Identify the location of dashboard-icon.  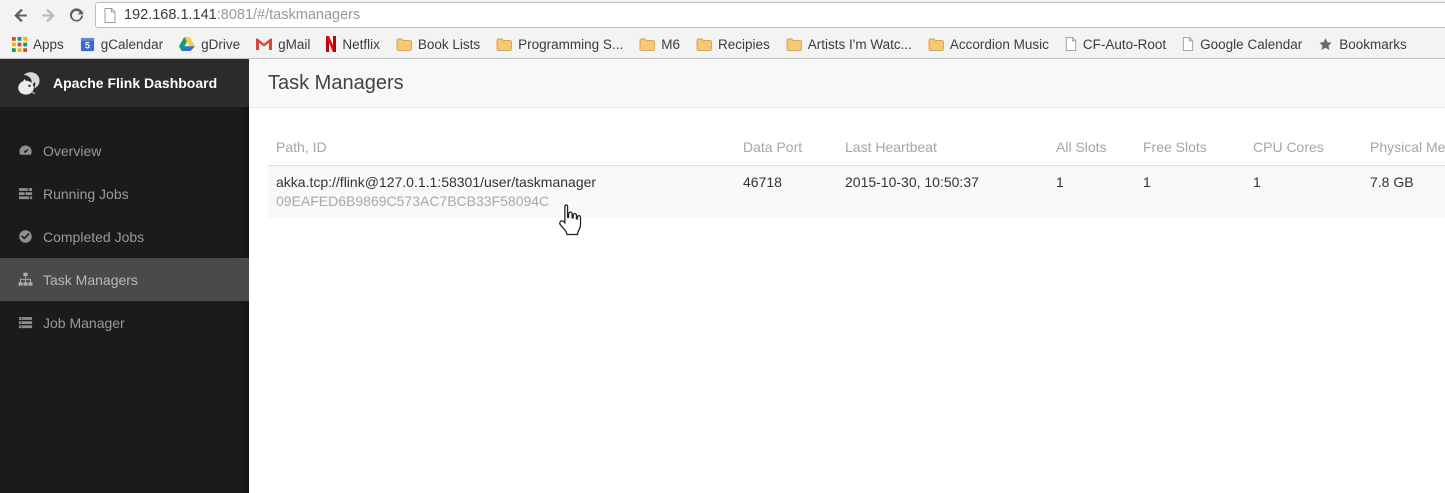
(25, 150).